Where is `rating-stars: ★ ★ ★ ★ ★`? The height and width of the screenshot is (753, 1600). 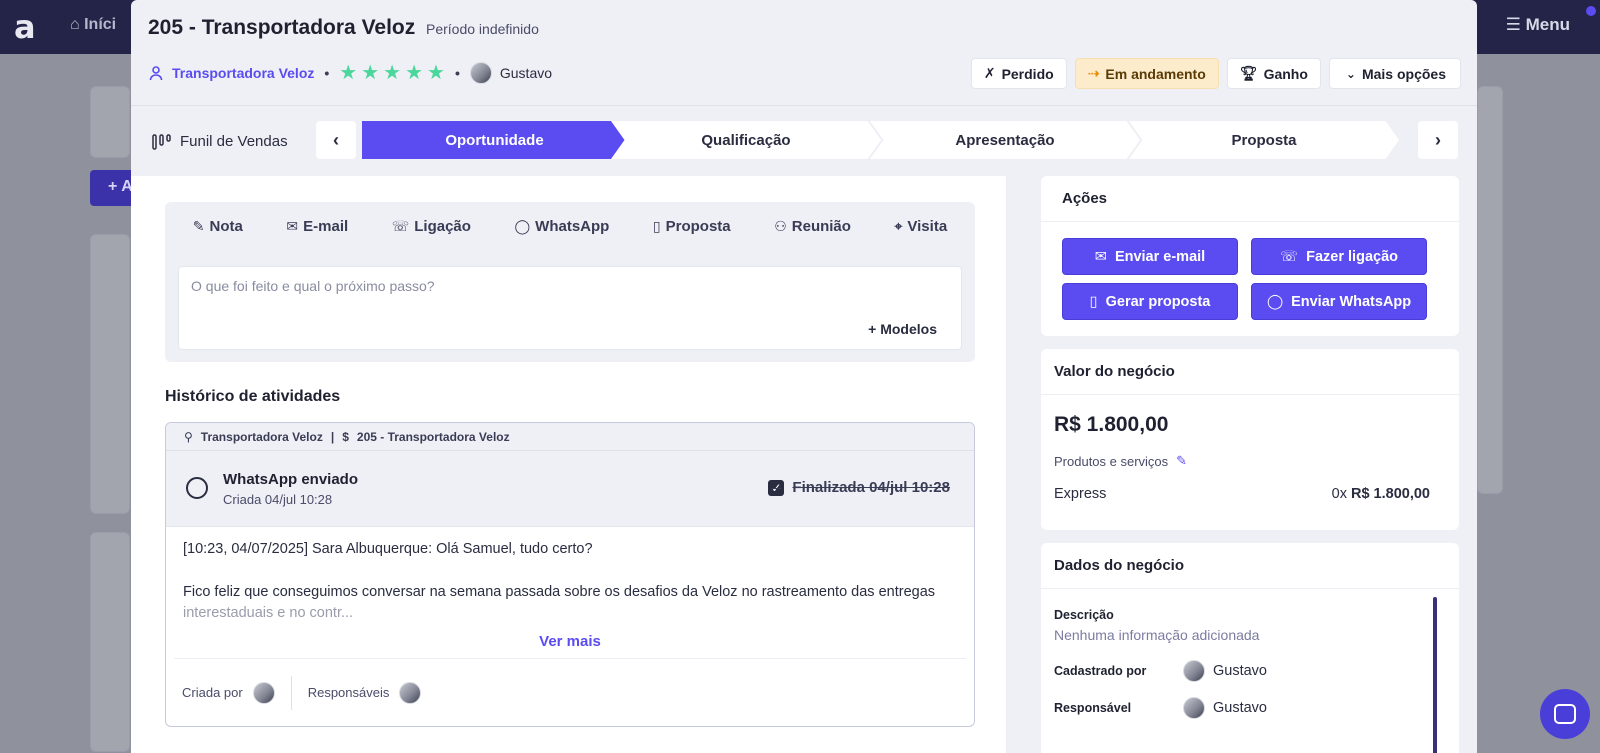 rating-stars: ★ ★ ★ ★ ★ is located at coordinates (392, 73).